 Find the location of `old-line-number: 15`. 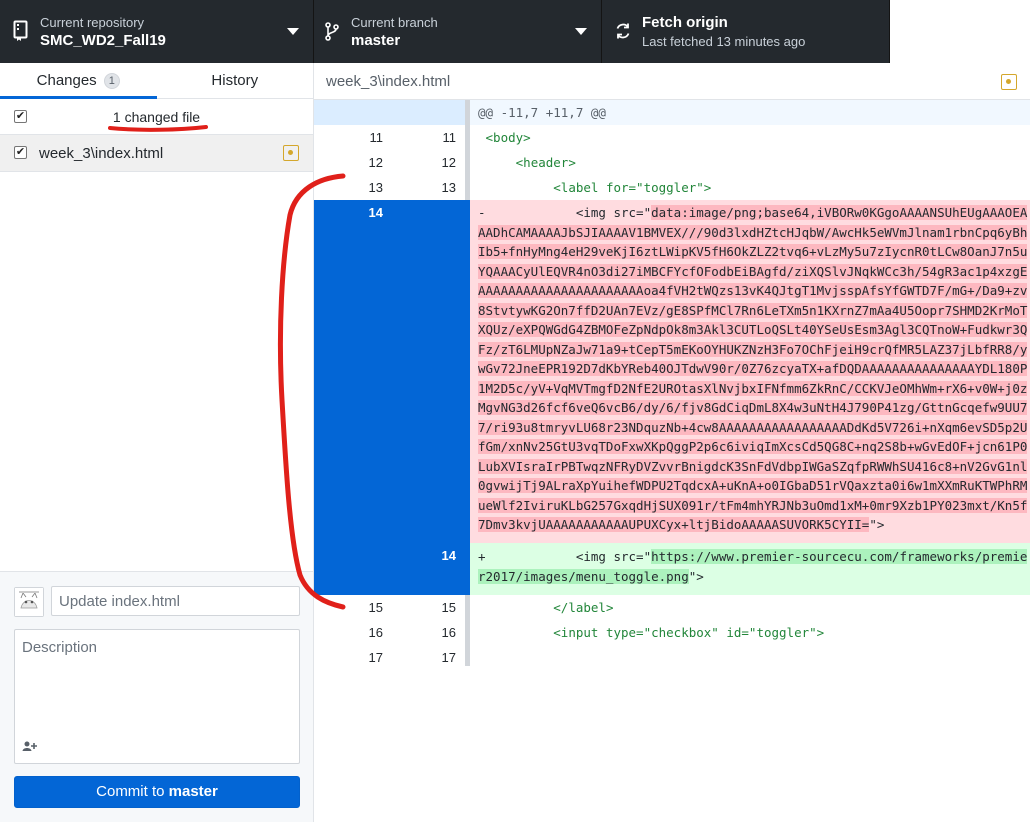

old-line-number: 15 is located at coordinates (375, 607).